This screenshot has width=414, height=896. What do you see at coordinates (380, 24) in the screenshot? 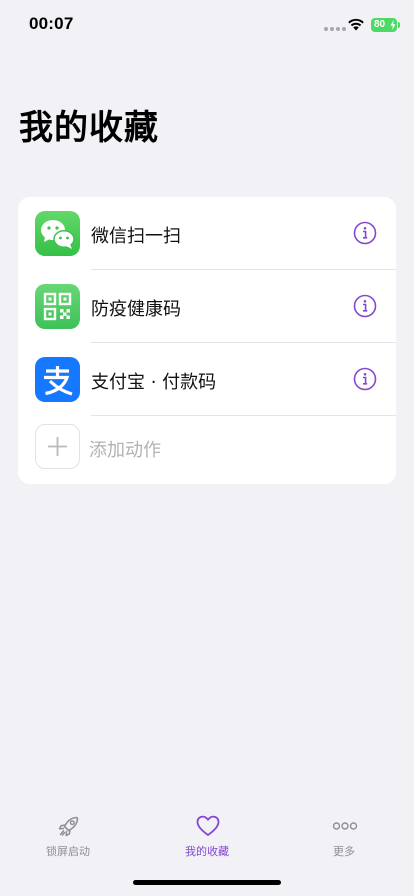
I see `battery-level: 80` at bounding box center [380, 24].